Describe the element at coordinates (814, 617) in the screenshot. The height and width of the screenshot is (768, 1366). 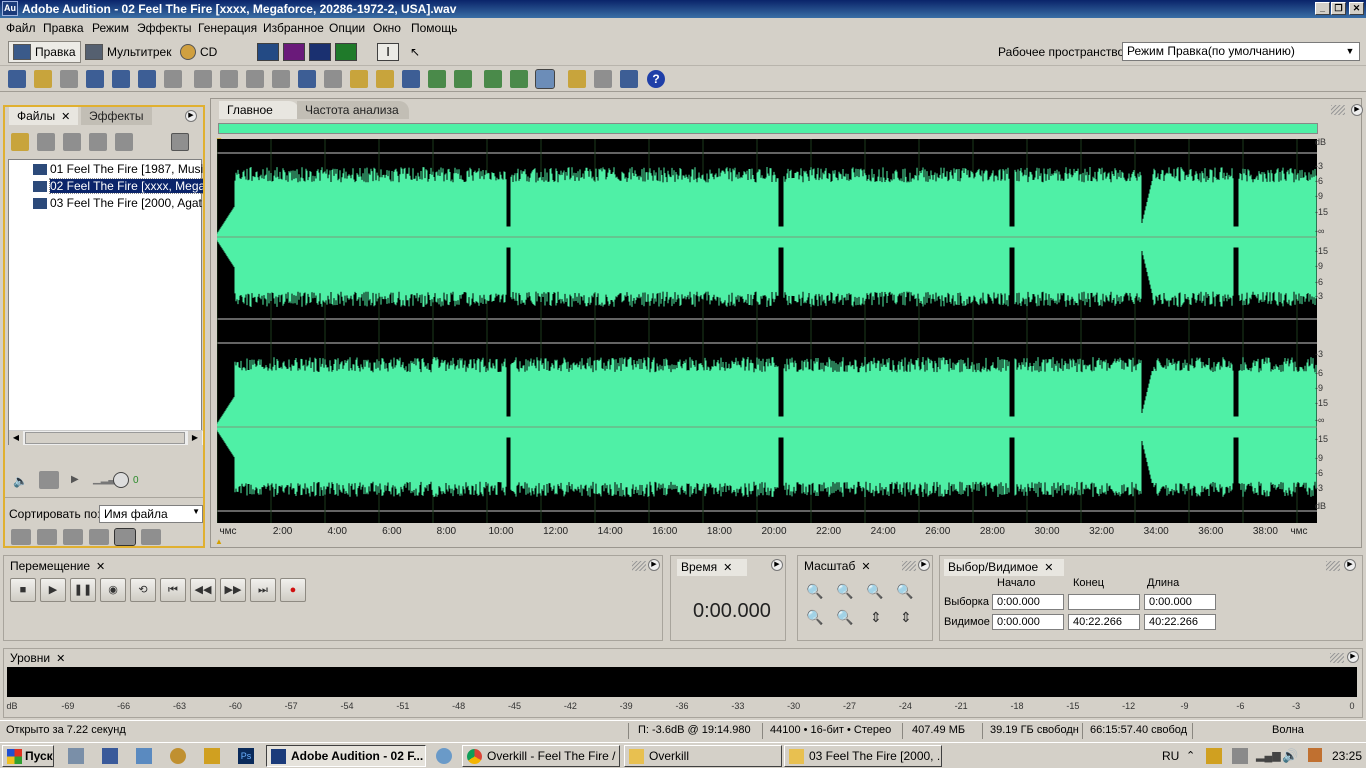
I see `zoom-left-icon: 🔍` at that location.